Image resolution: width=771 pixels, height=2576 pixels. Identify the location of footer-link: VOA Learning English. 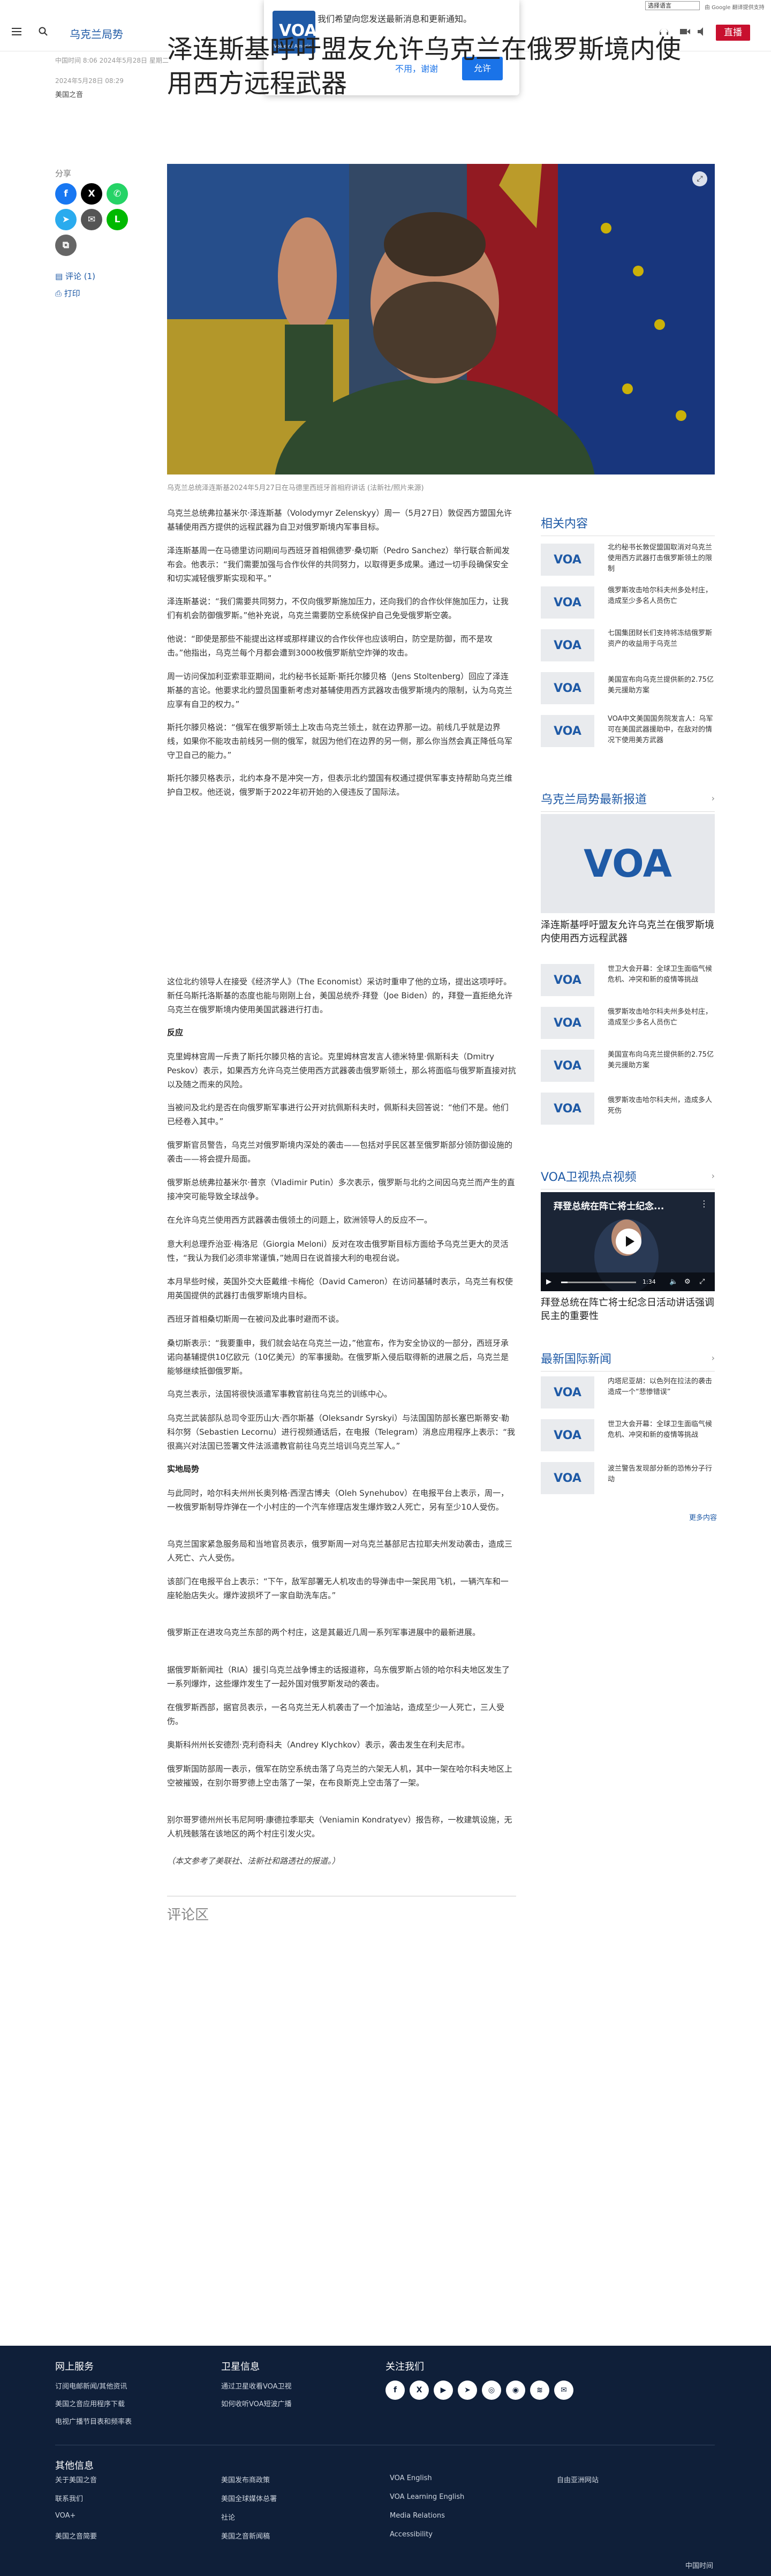
(427, 2497).